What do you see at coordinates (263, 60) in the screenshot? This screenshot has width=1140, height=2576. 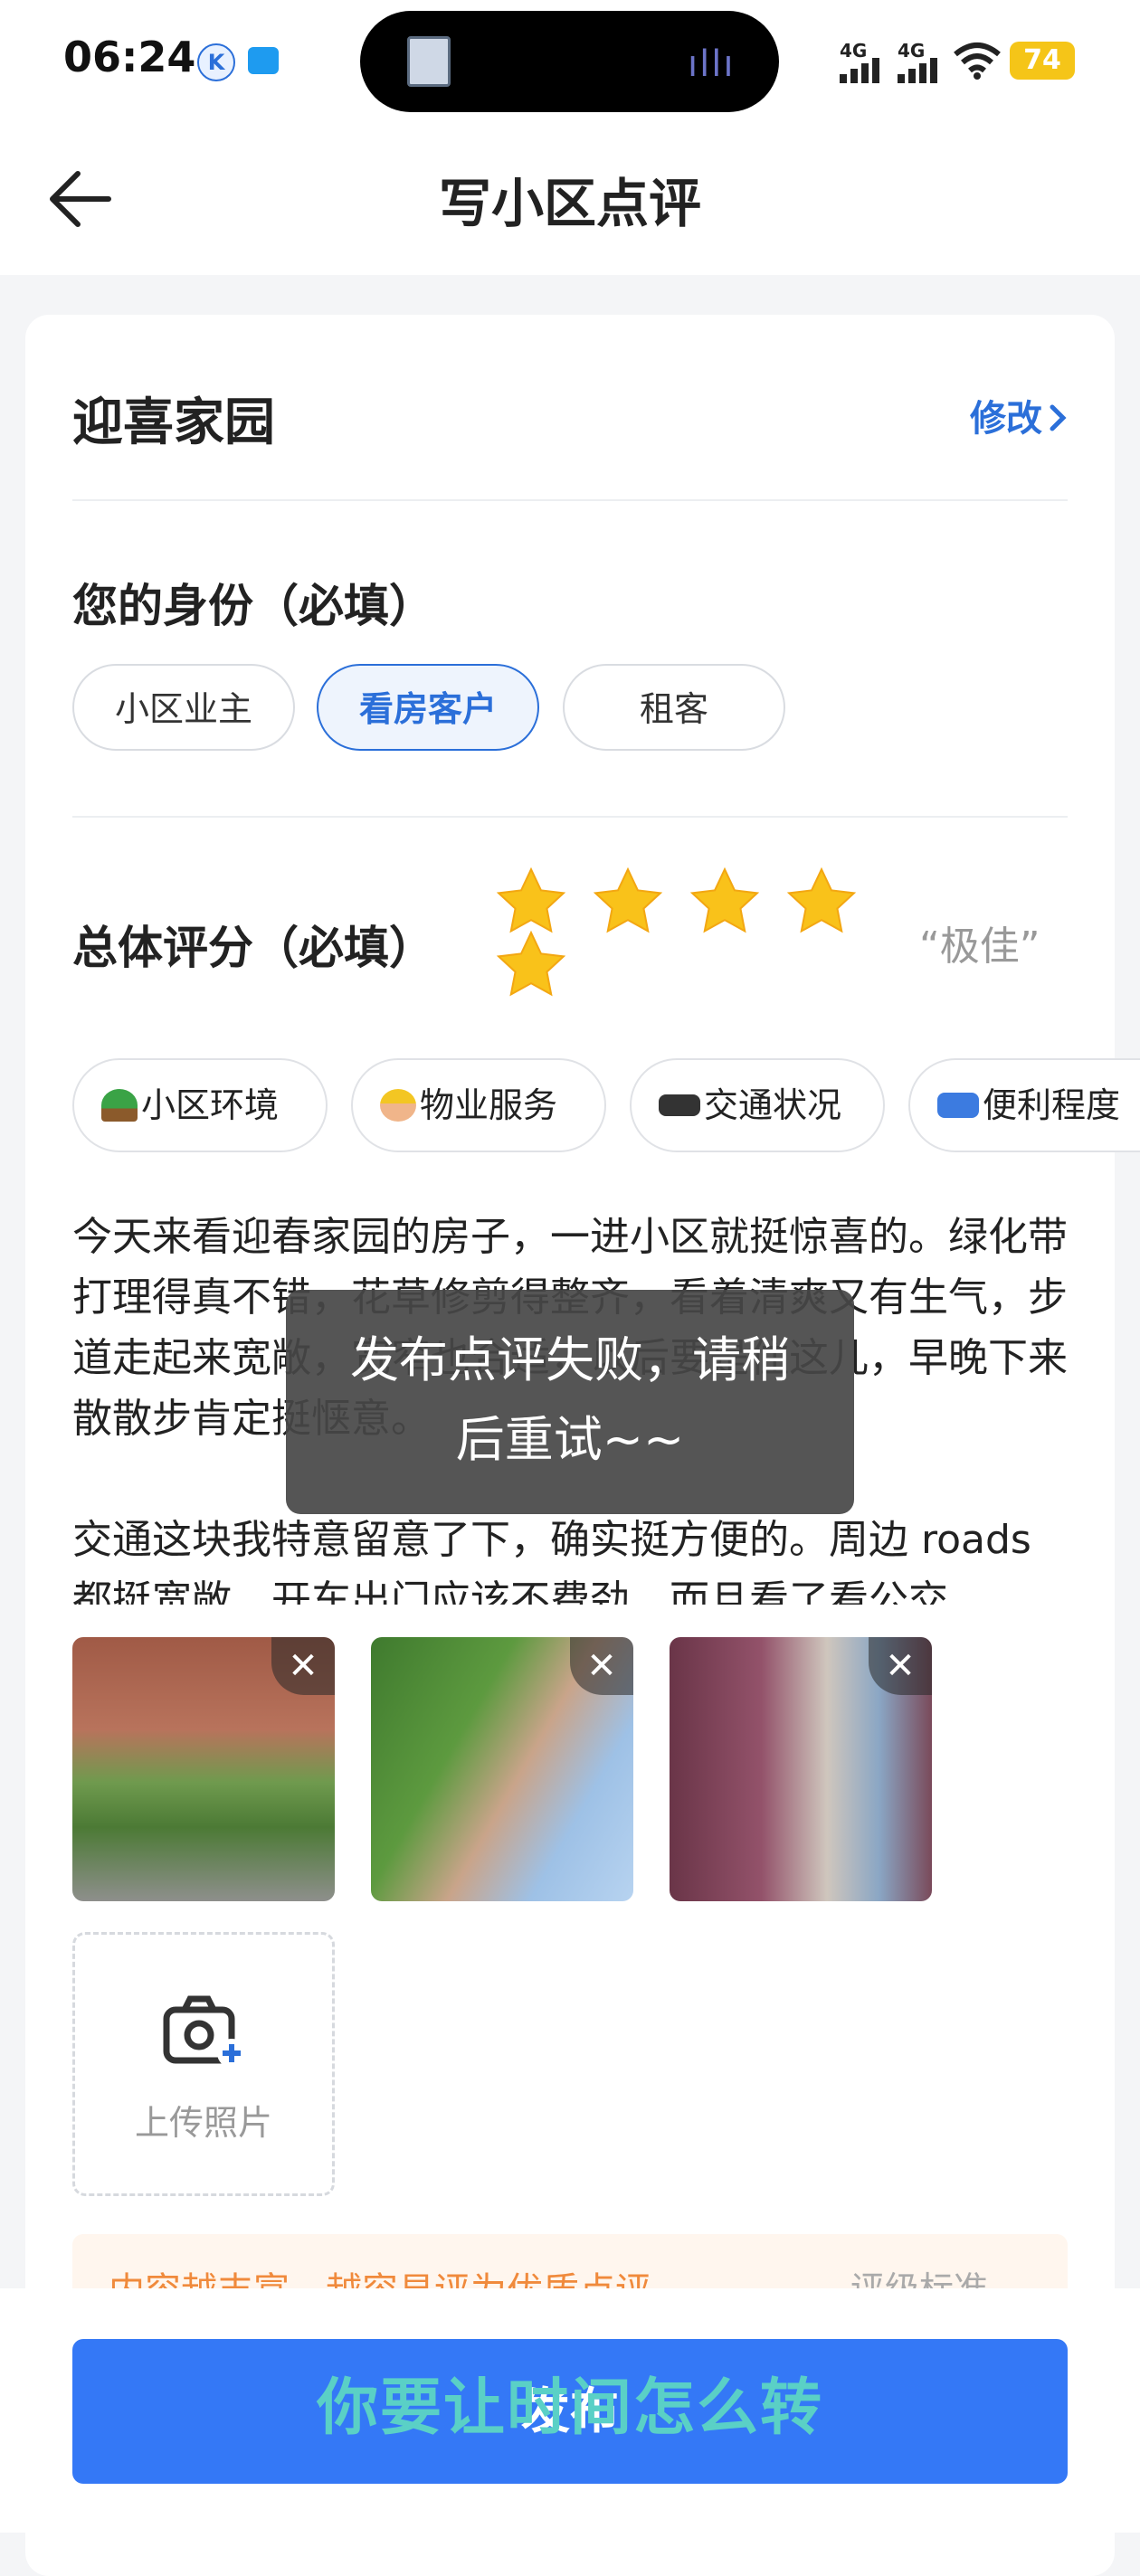 I see `app-notification-icon` at bounding box center [263, 60].